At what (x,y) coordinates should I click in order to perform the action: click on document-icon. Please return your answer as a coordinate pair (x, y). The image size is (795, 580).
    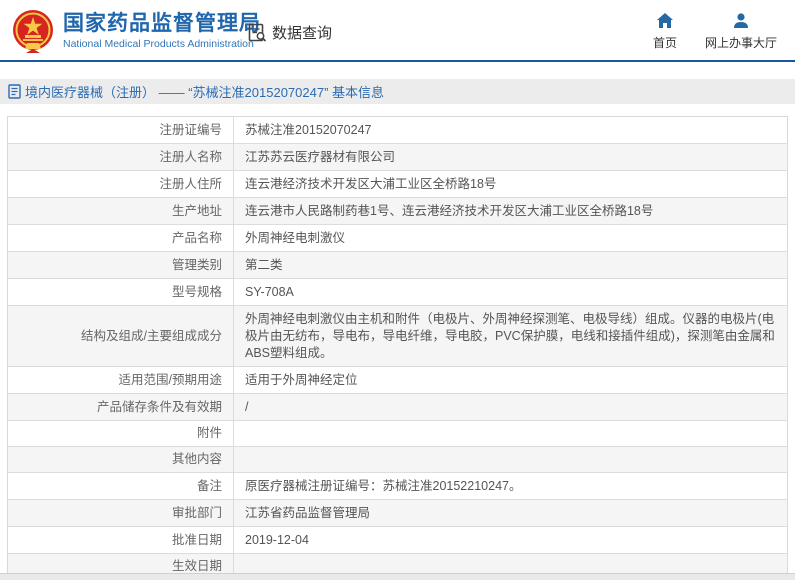
    Looking at the image, I should click on (14, 91).